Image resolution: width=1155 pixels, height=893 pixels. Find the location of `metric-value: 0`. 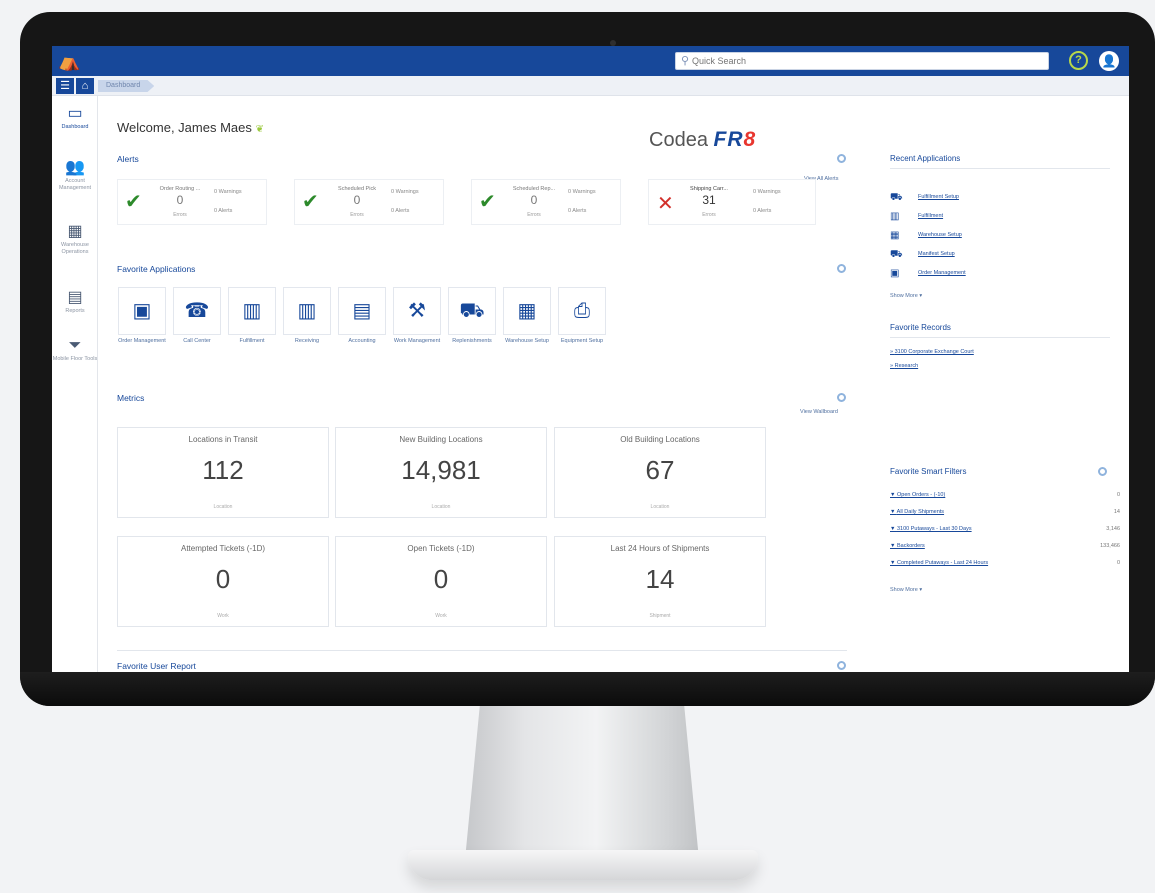

metric-value: 0 is located at coordinates (223, 579).